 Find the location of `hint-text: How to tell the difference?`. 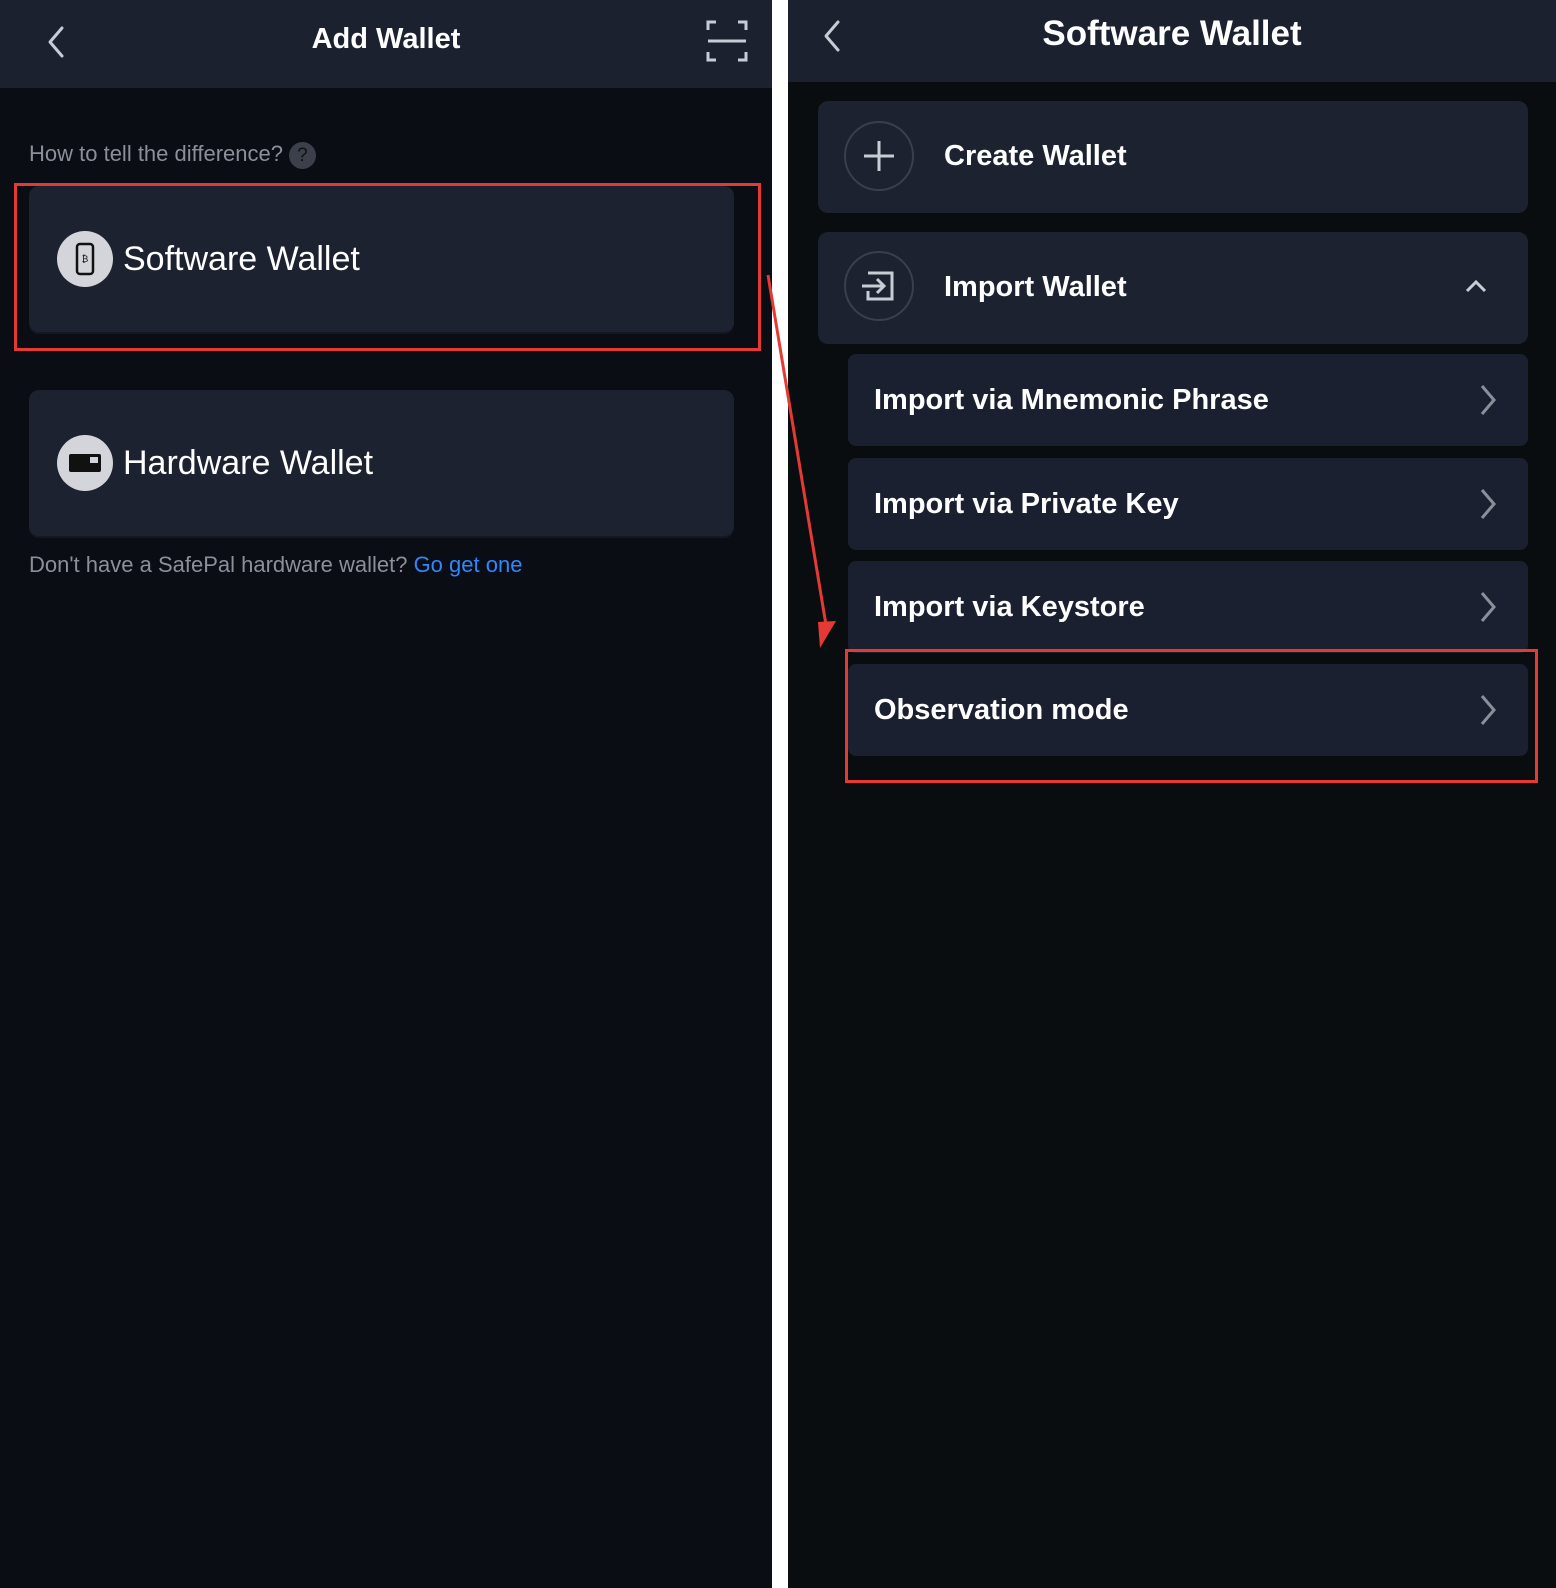

hint-text: How to tell the difference? is located at coordinates (156, 153).